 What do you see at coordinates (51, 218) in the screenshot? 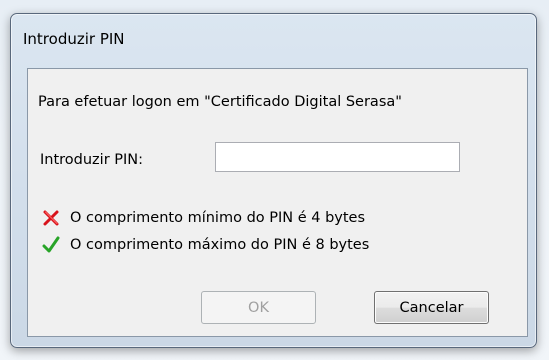
I see `red-x-icon` at bounding box center [51, 218].